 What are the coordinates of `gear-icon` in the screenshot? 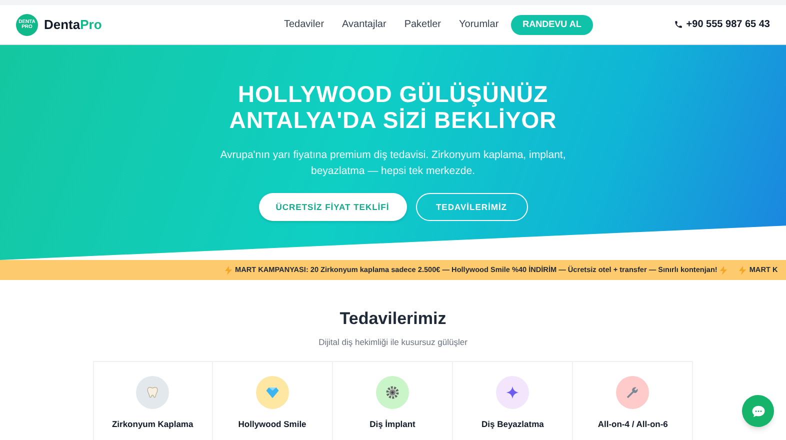 It's located at (392, 392).